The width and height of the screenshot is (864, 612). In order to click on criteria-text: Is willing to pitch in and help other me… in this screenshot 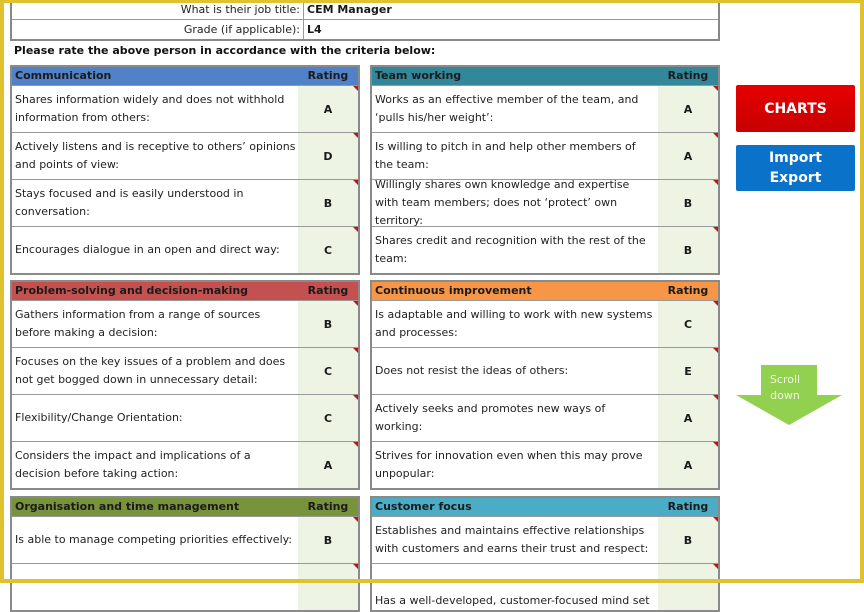, I will do `click(505, 155)`.